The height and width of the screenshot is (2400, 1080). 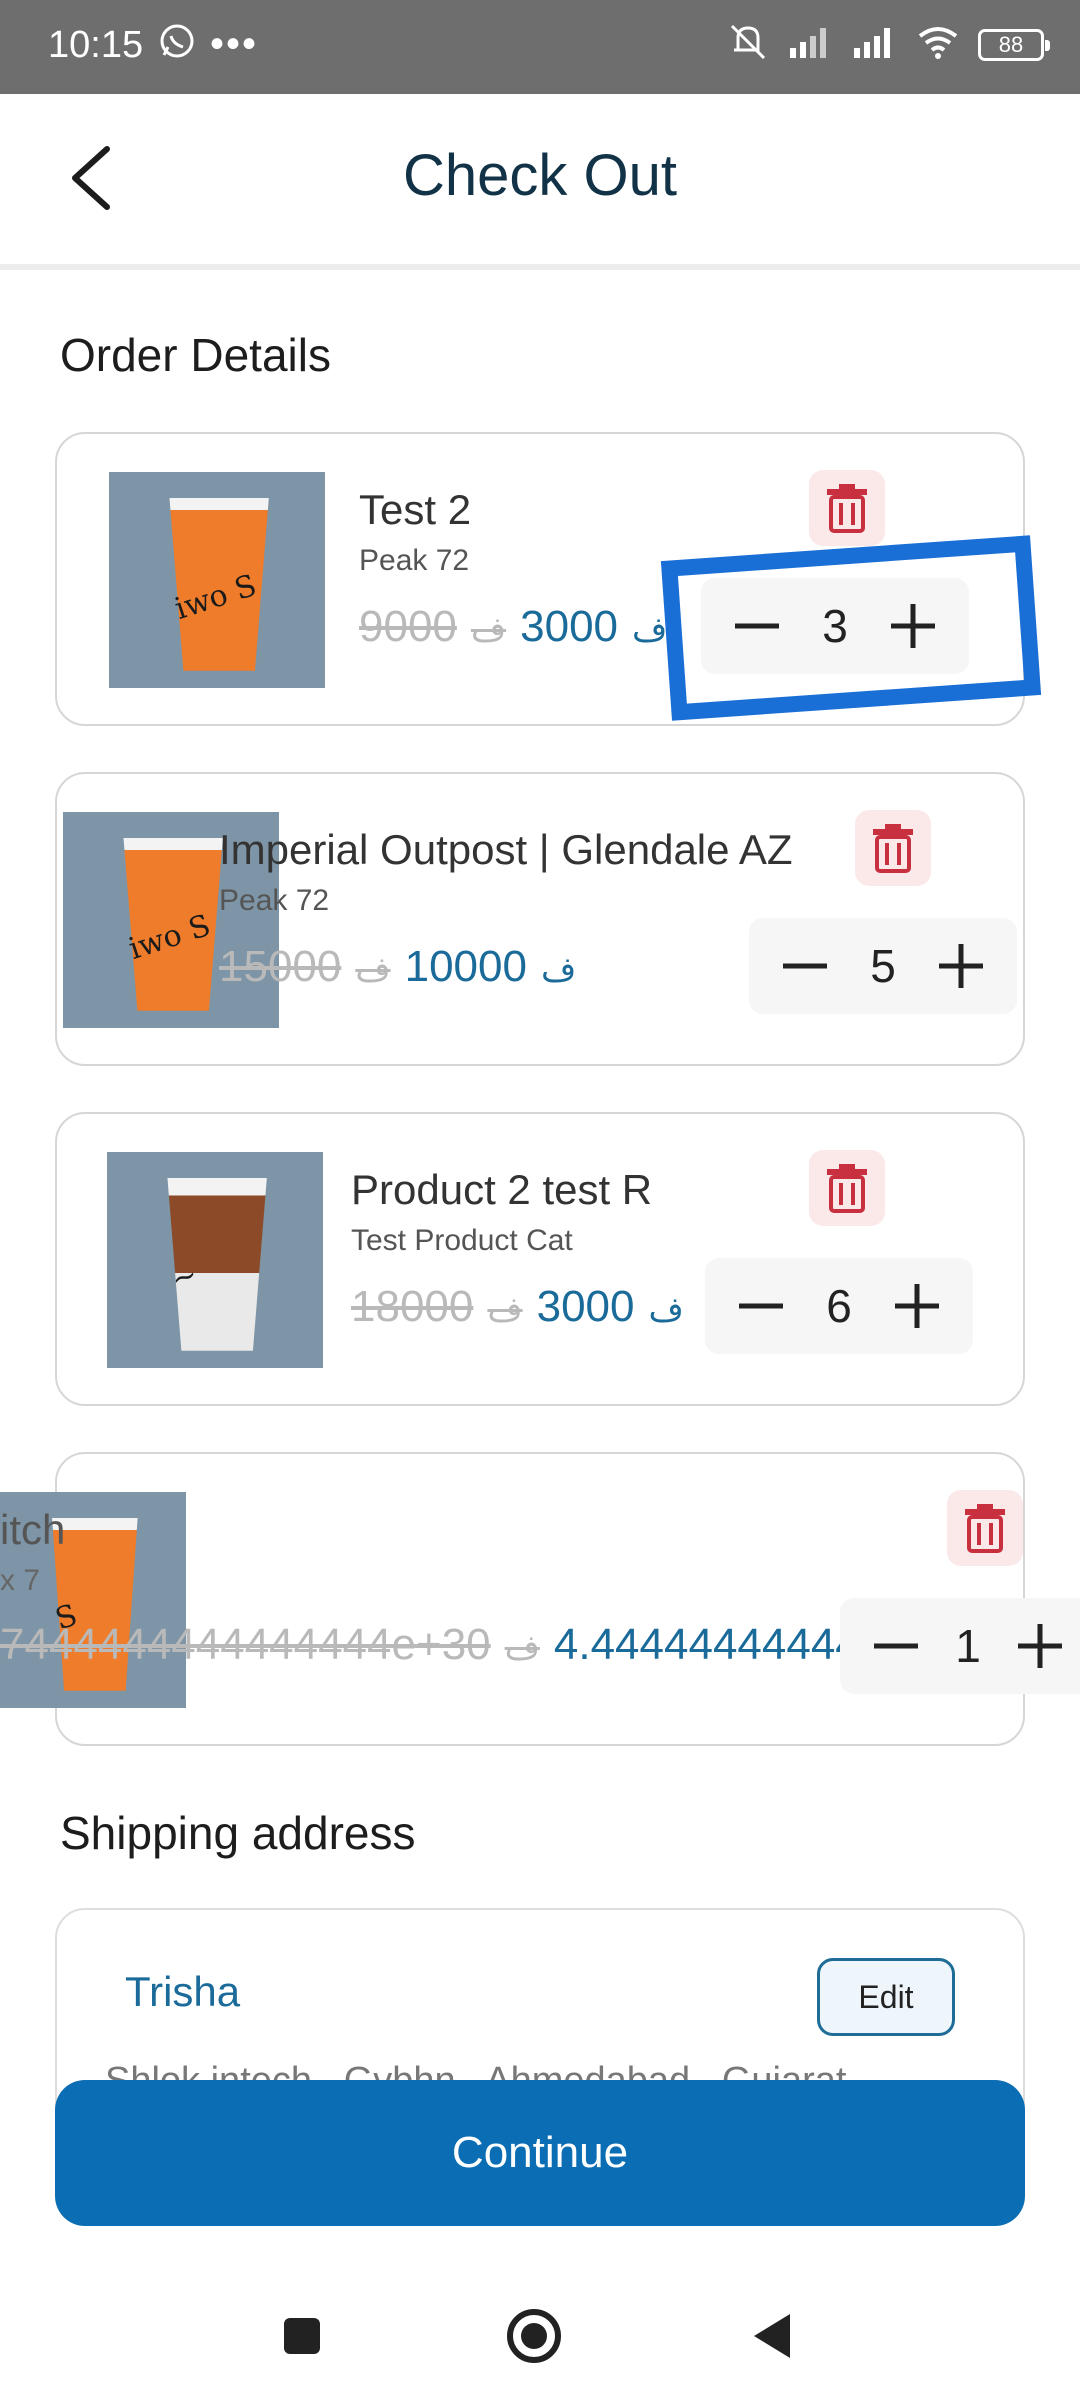 What do you see at coordinates (540, 579) in the screenshot?
I see `order-item-card: iwo S Test 2 Peak 72 9000 ف 3000 ف 3` at bounding box center [540, 579].